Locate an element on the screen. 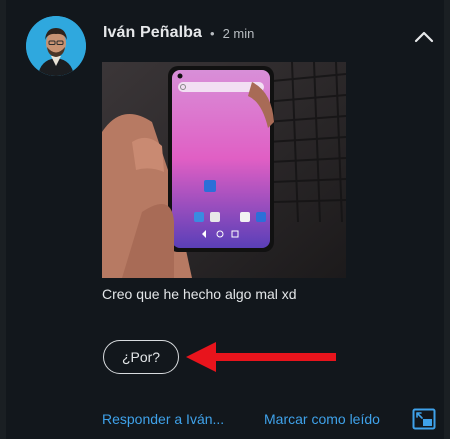 The width and height of the screenshot is (450, 439). picture-in-picture-icon is located at coordinates (424, 419).